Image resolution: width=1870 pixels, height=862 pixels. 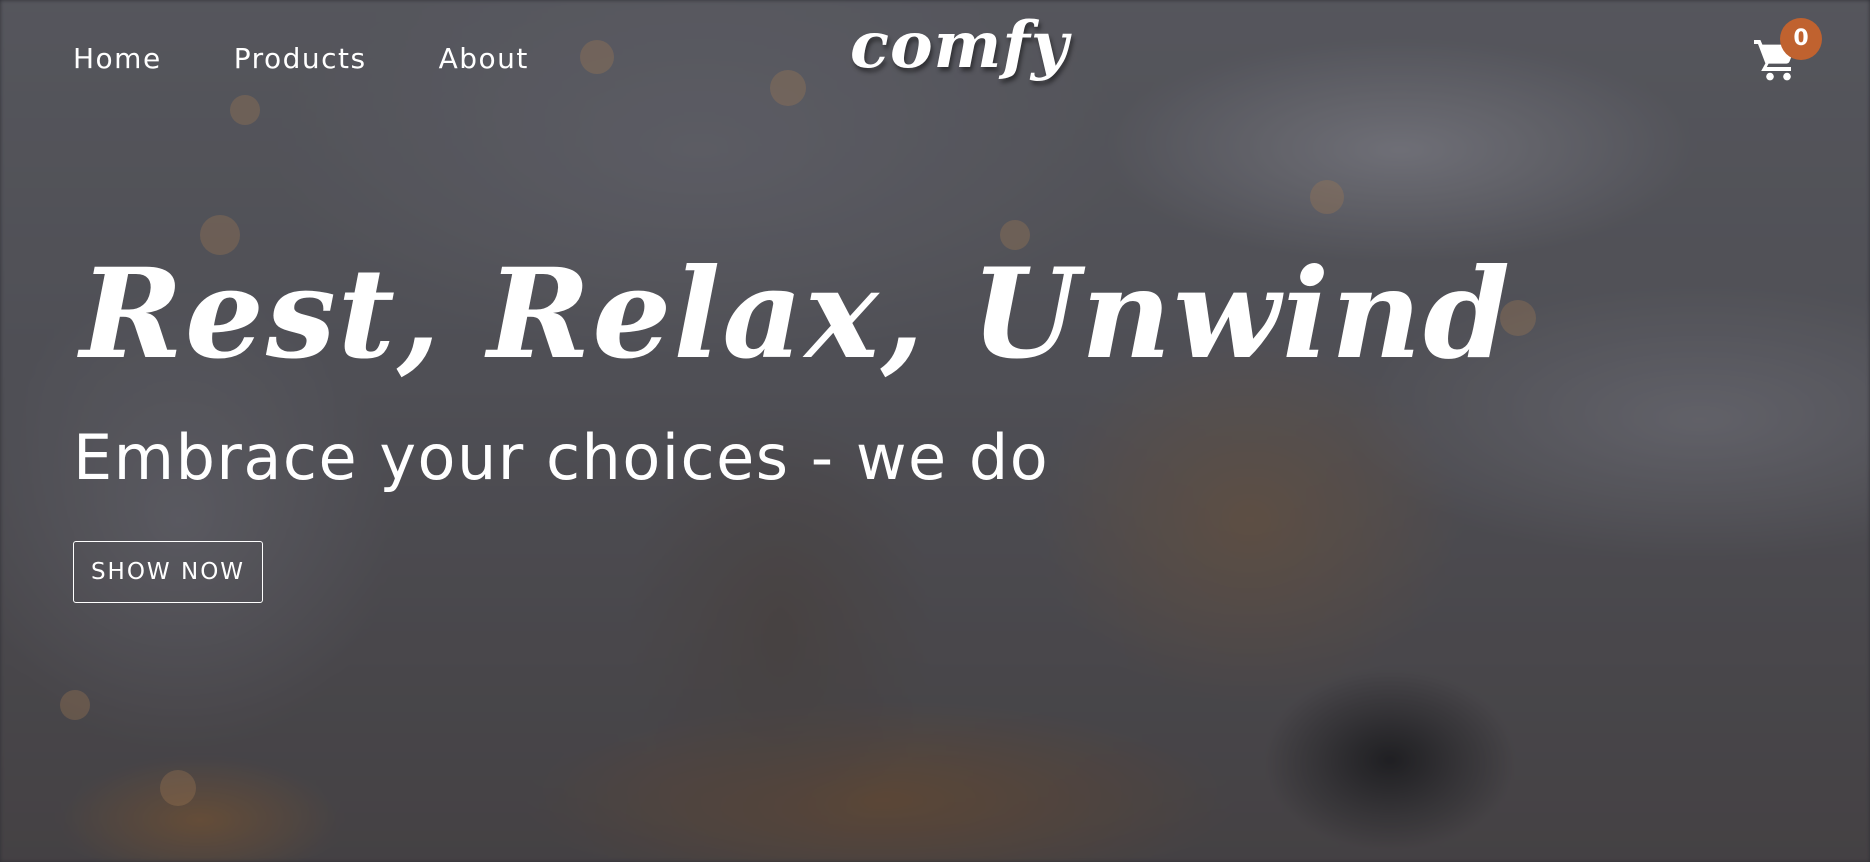 What do you see at coordinates (117, 59) in the screenshot?
I see `nav-link-home: Home` at bounding box center [117, 59].